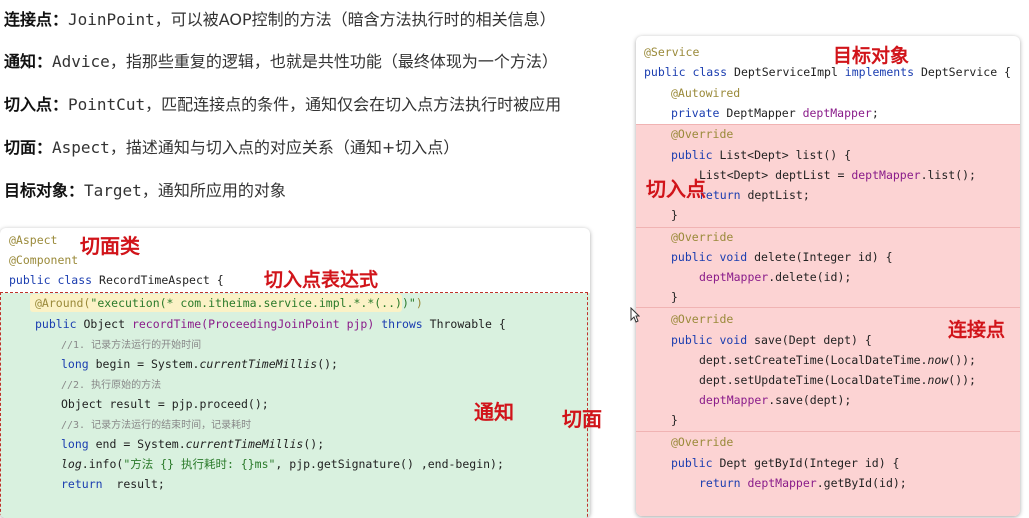 This screenshot has height=518, width=1029. What do you see at coordinates (582, 419) in the screenshot?
I see `annotation-aspect: 切面` at bounding box center [582, 419].